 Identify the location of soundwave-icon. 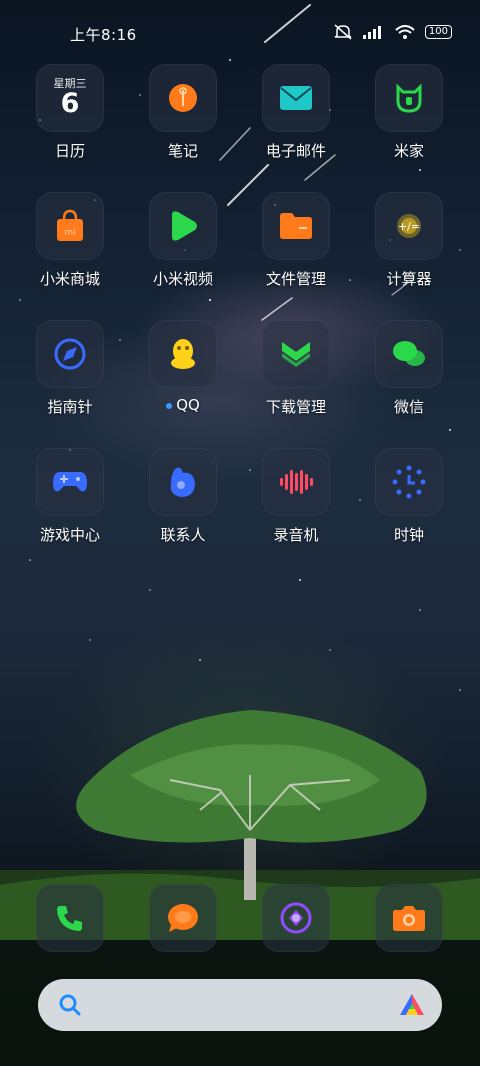
(296, 482).